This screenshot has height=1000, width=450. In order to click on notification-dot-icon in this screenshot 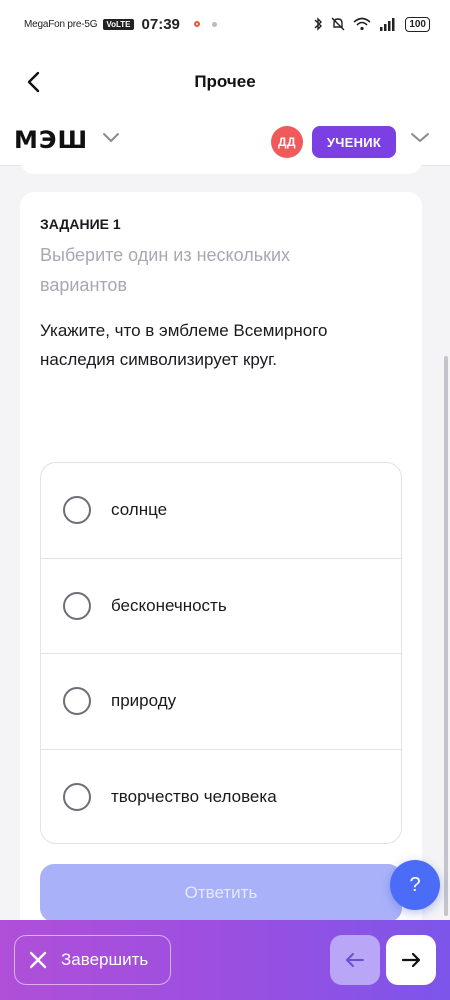, I will do `click(214, 24)`.